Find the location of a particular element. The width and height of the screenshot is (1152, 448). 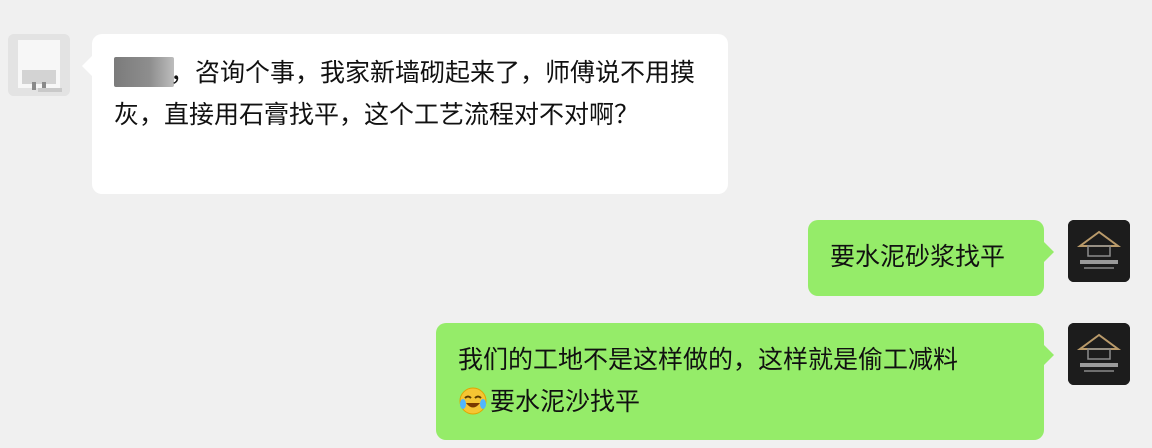

contact-avatar is located at coordinates (39, 65).